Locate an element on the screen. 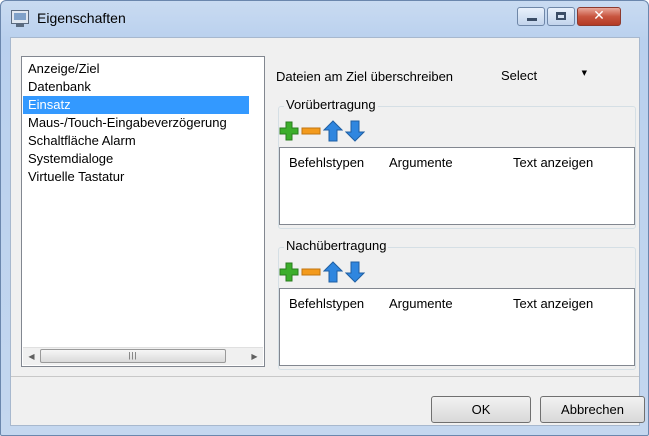 The height and width of the screenshot is (436, 649). remove-pre-command-button is located at coordinates (311, 131).